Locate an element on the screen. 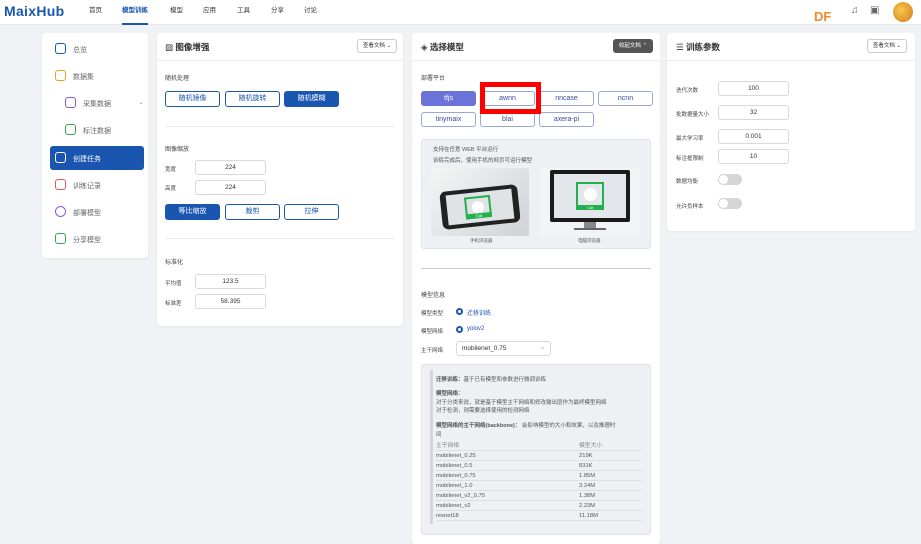 This screenshot has width=921, height=544. bell-icon: ♫ is located at coordinates (855, 10).